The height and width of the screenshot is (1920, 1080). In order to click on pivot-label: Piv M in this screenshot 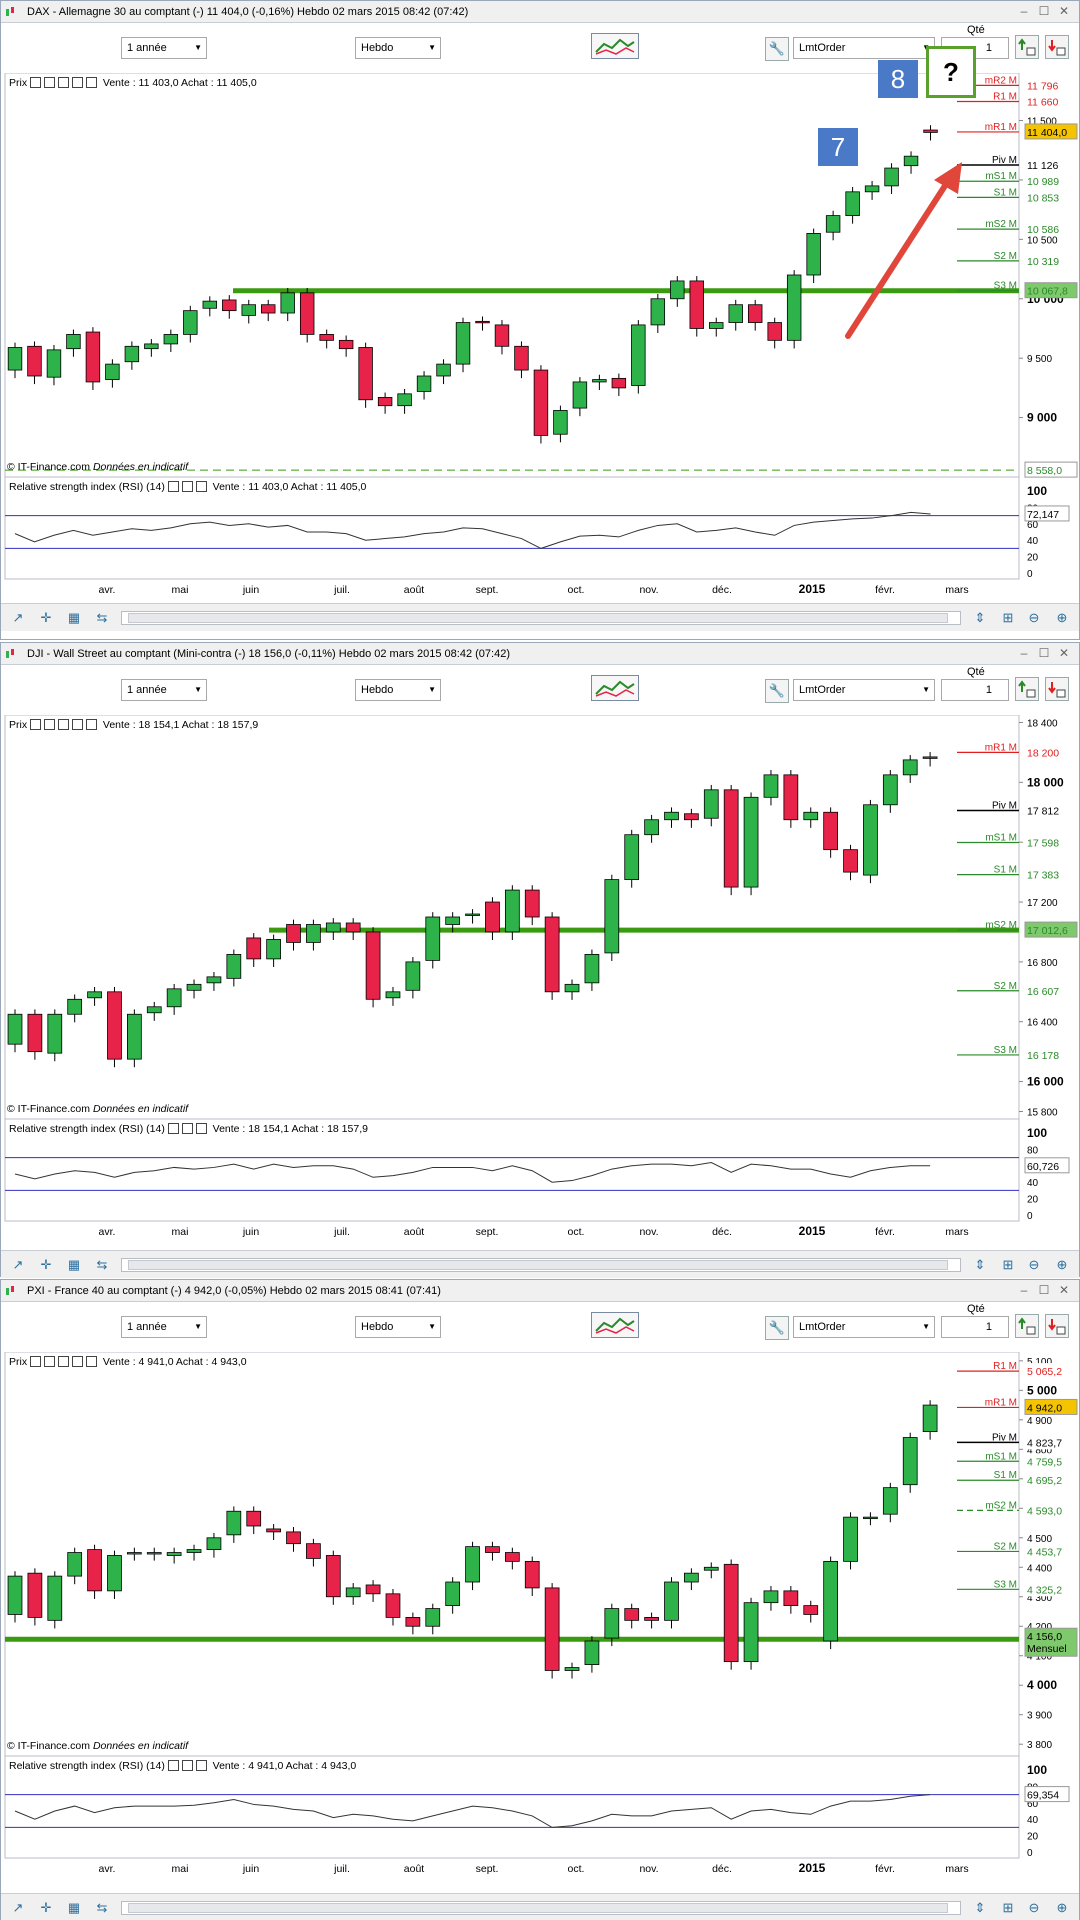, I will do `click(1004, 805)`.